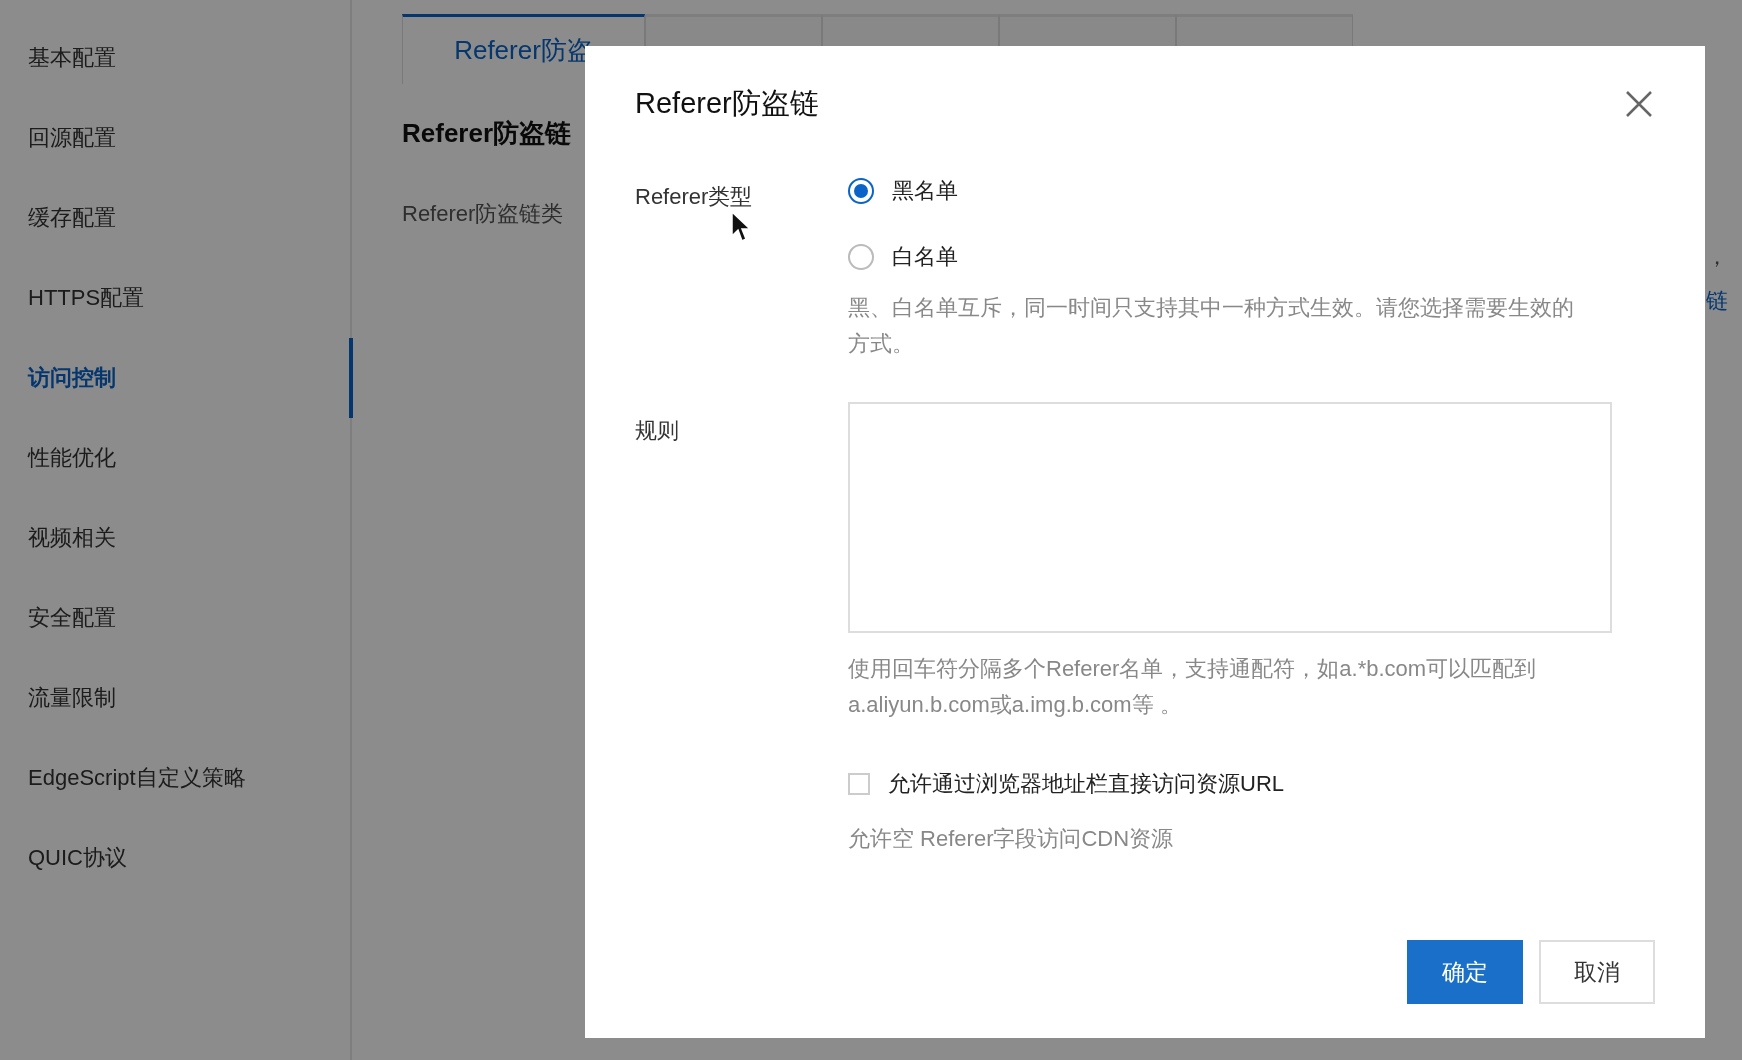 The height and width of the screenshot is (1060, 1742). Describe the element at coordinates (176, 698) in the screenshot. I see `sidebar-item: 流量限制` at that location.